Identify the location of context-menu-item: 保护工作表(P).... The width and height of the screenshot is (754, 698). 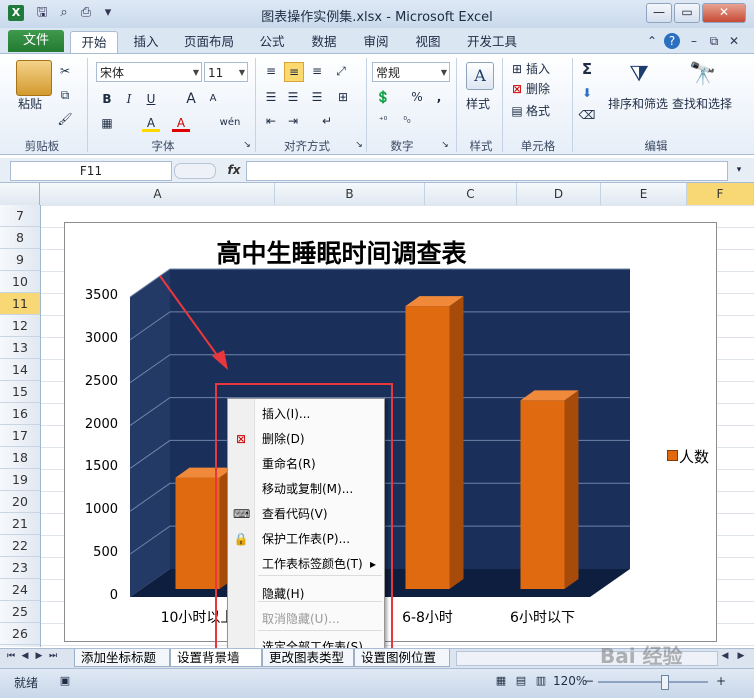
(306, 539).